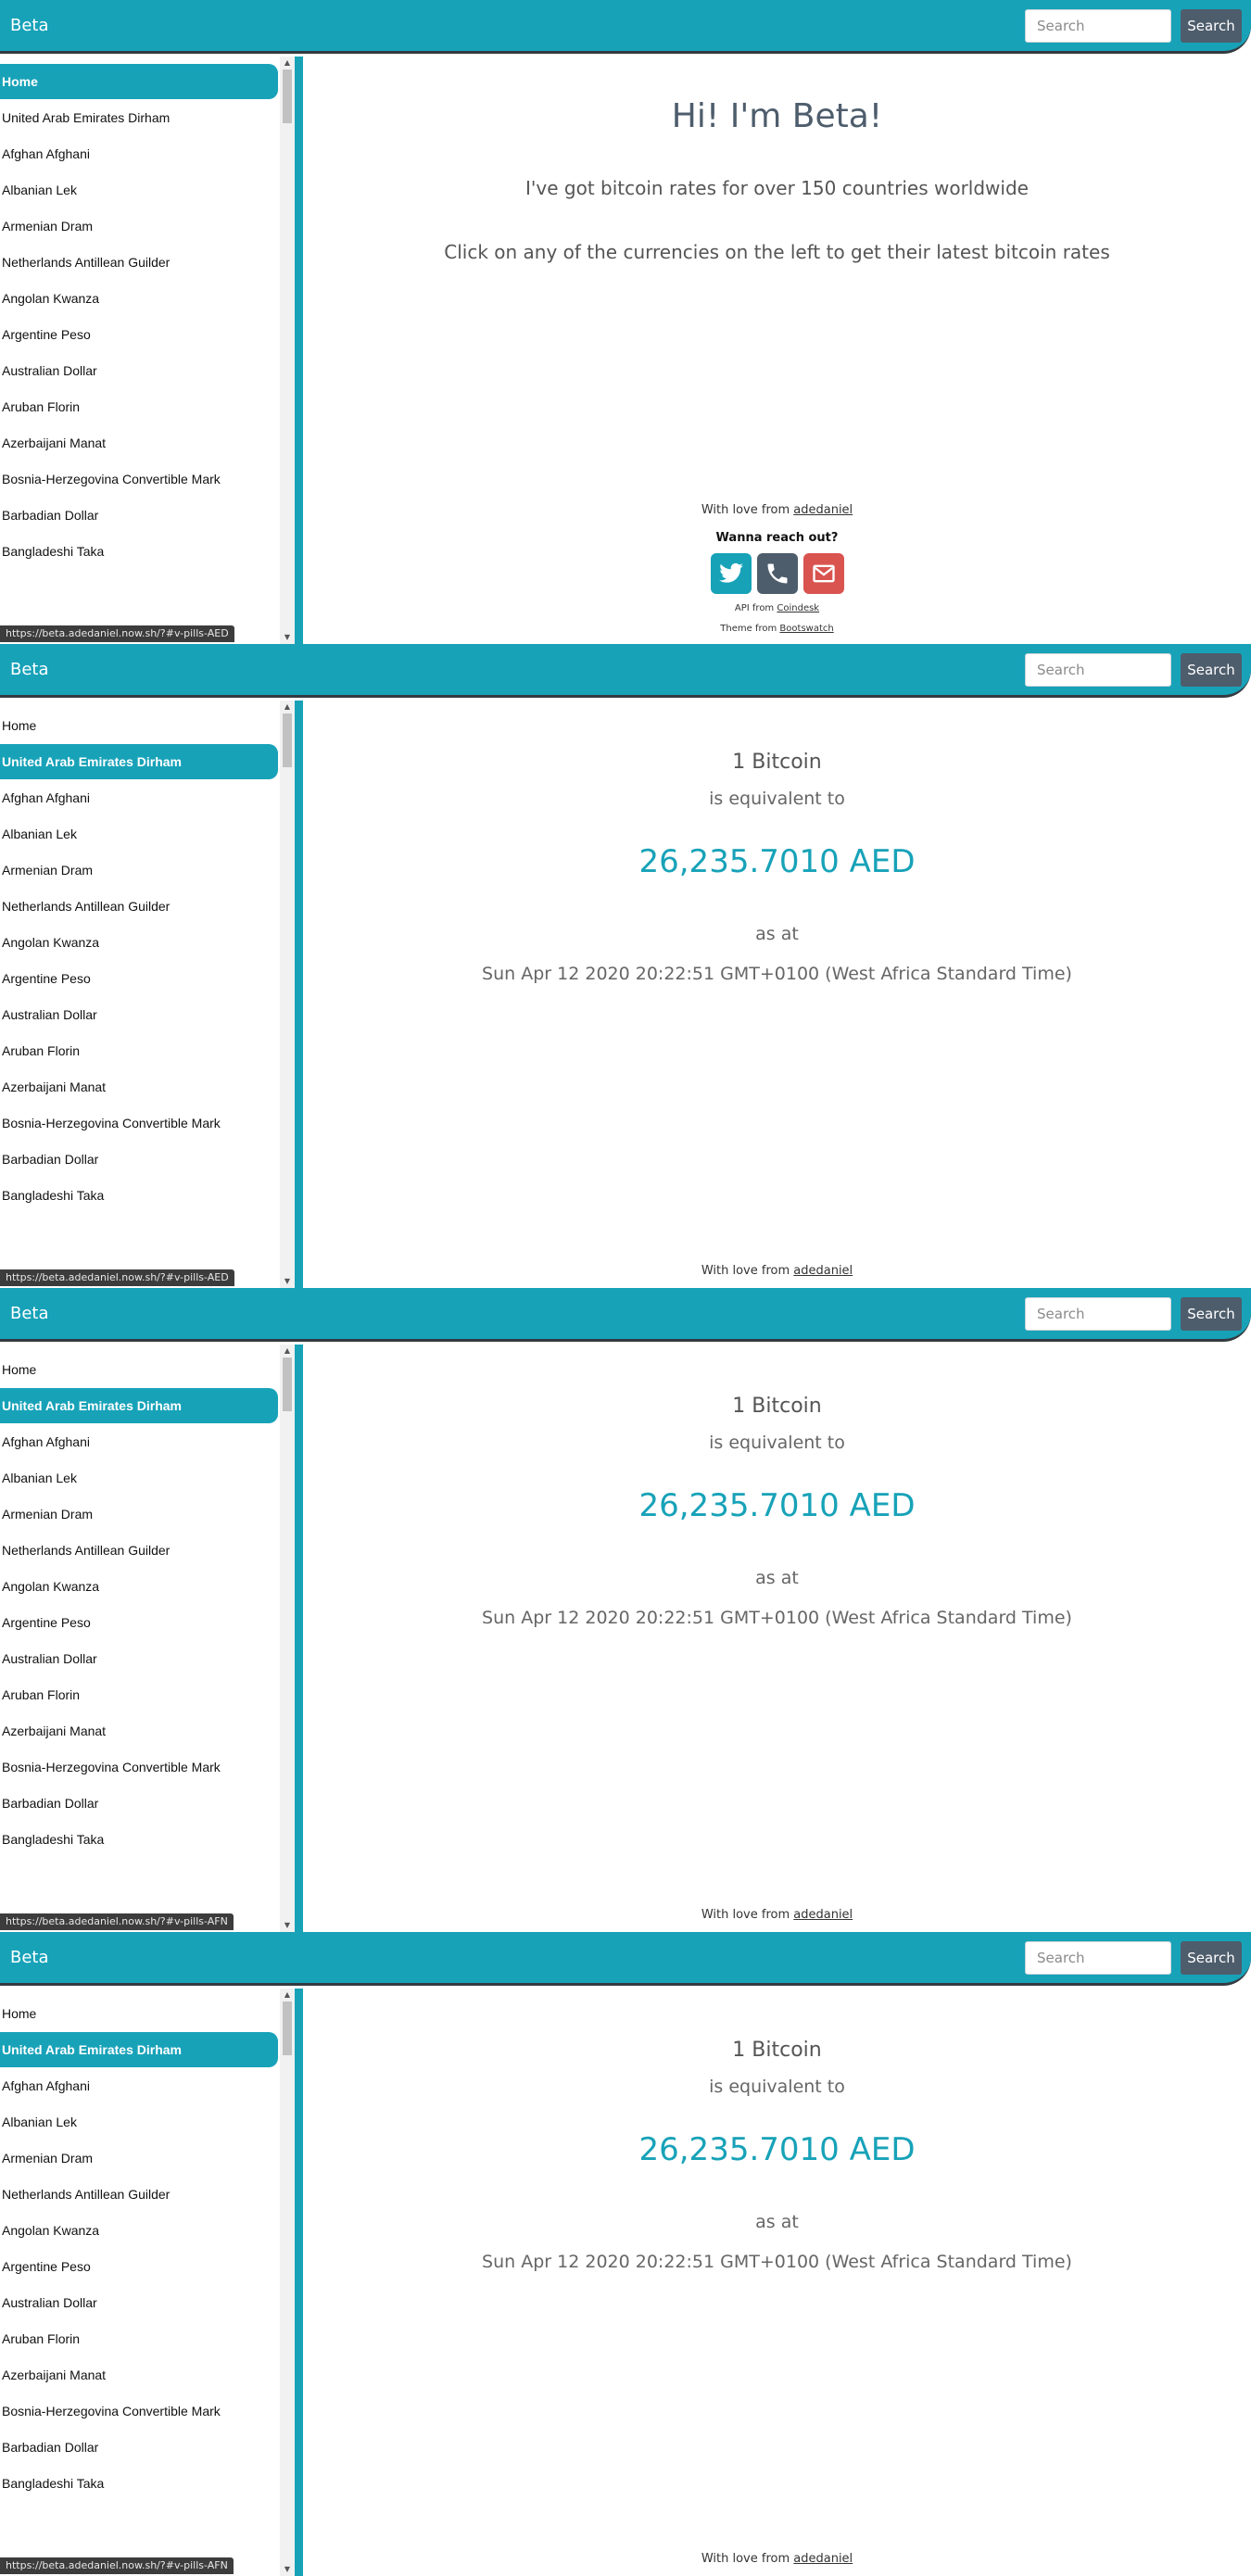 Image resolution: width=1251 pixels, height=2576 pixels. I want to click on navbar: Beta Search, so click(625, 1959).